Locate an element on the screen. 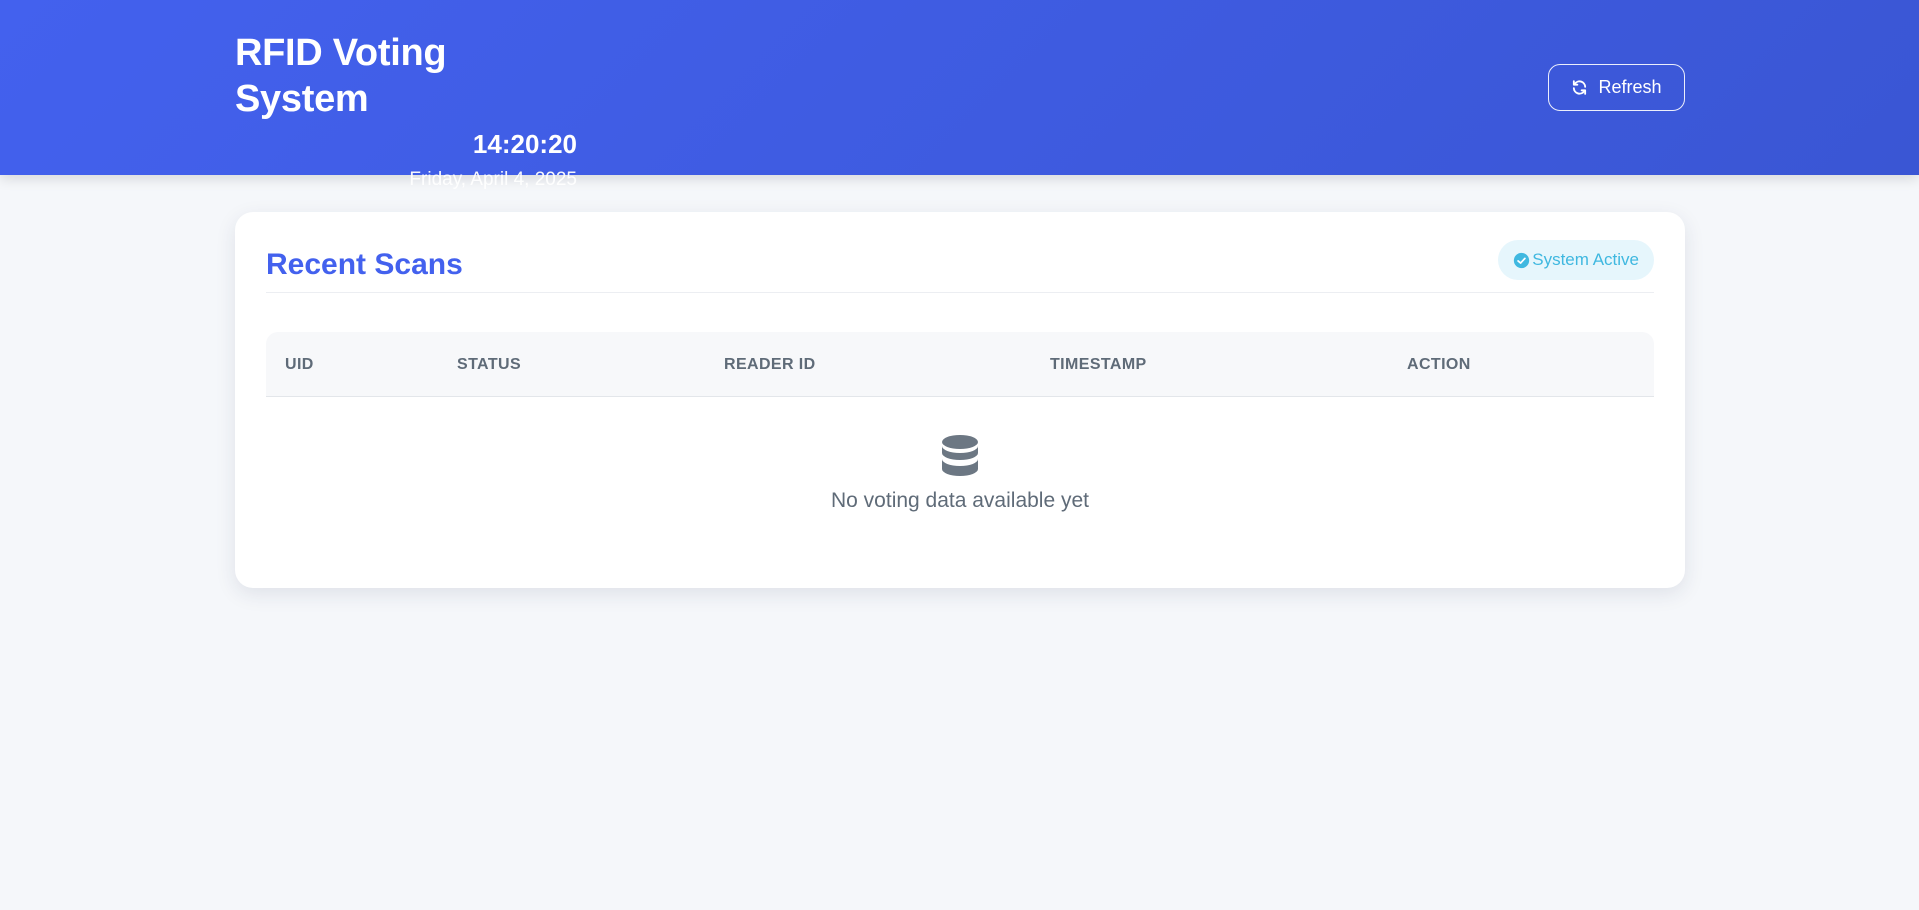 This screenshot has height=910, width=1919. column-header-action: ACTION is located at coordinates (1439, 364).